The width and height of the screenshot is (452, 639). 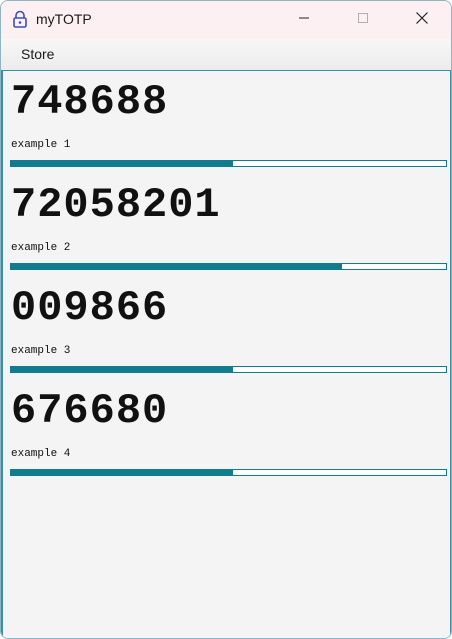 What do you see at coordinates (41, 351) in the screenshot?
I see `token-label: example 3` at bounding box center [41, 351].